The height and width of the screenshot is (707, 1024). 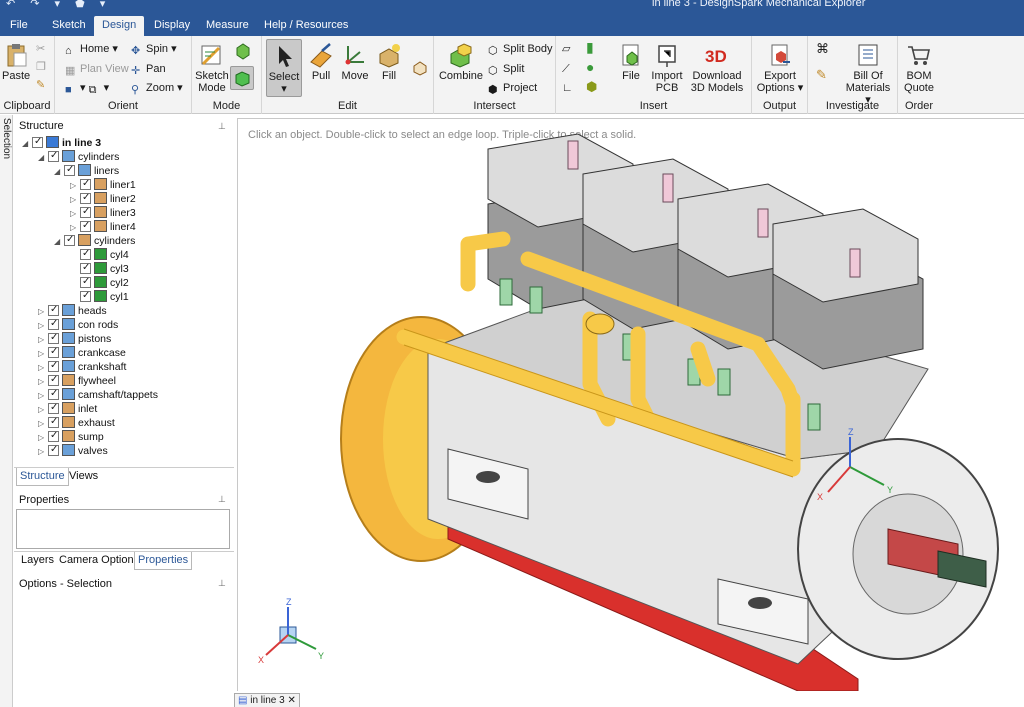 What do you see at coordinates (37, 561) in the screenshot?
I see `tab-layers: Layers` at bounding box center [37, 561].